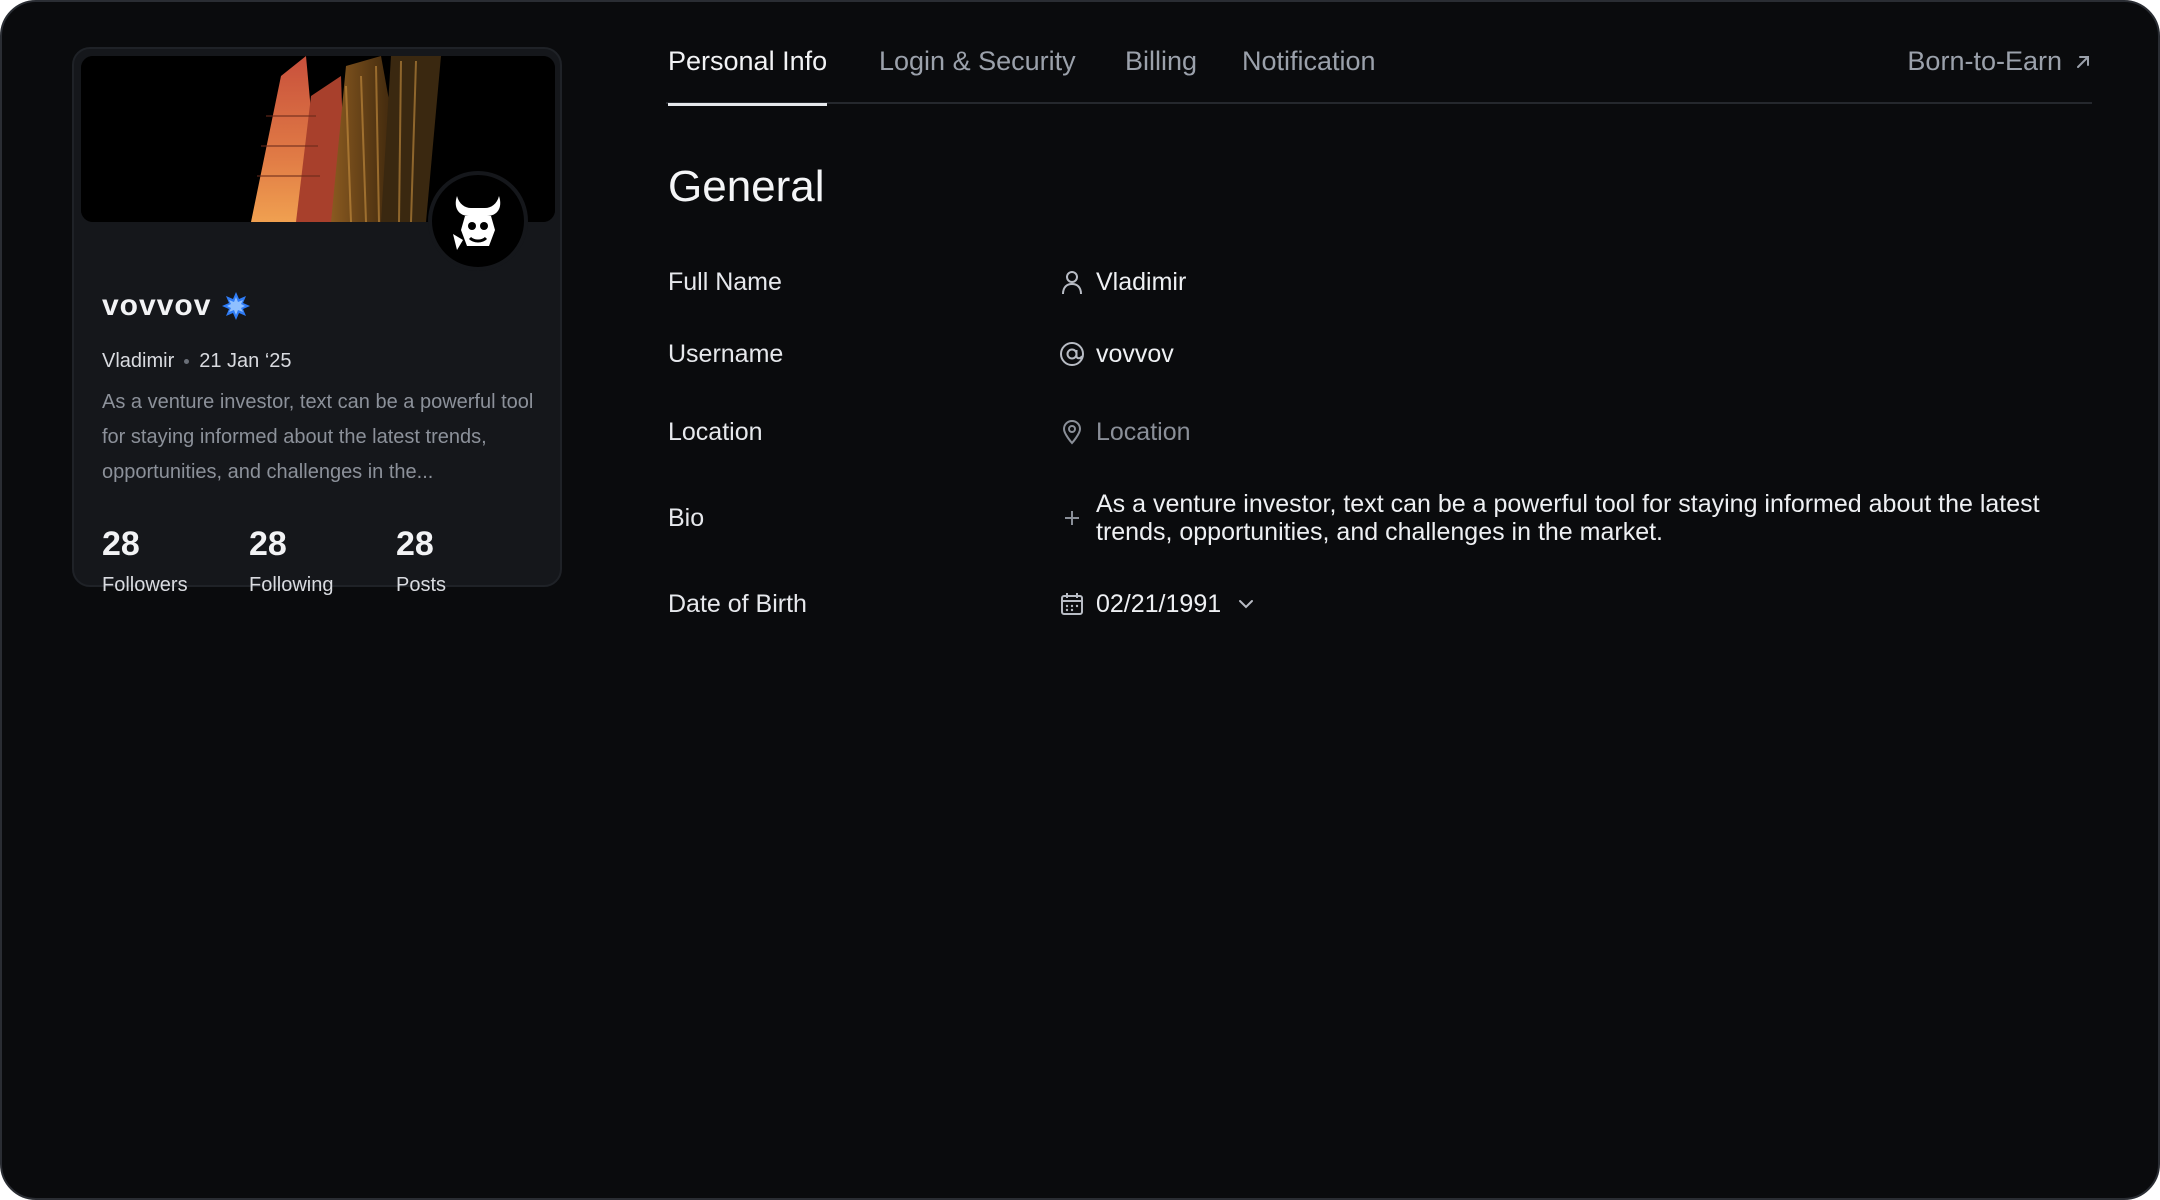  I want to click on tab-notification: Notification, so click(1309, 73).